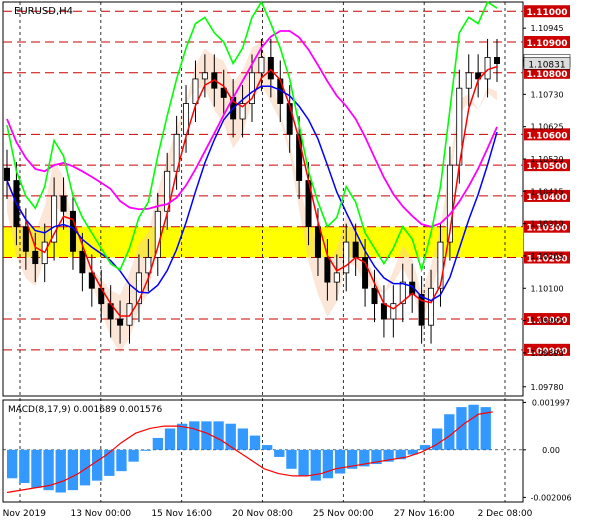 Image resolution: width=595 pixels, height=524 pixels. What do you see at coordinates (23, 514) in the screenshot?
I see `x-tick-label: 8 Nov 2019` at bounding box center [23, 514].